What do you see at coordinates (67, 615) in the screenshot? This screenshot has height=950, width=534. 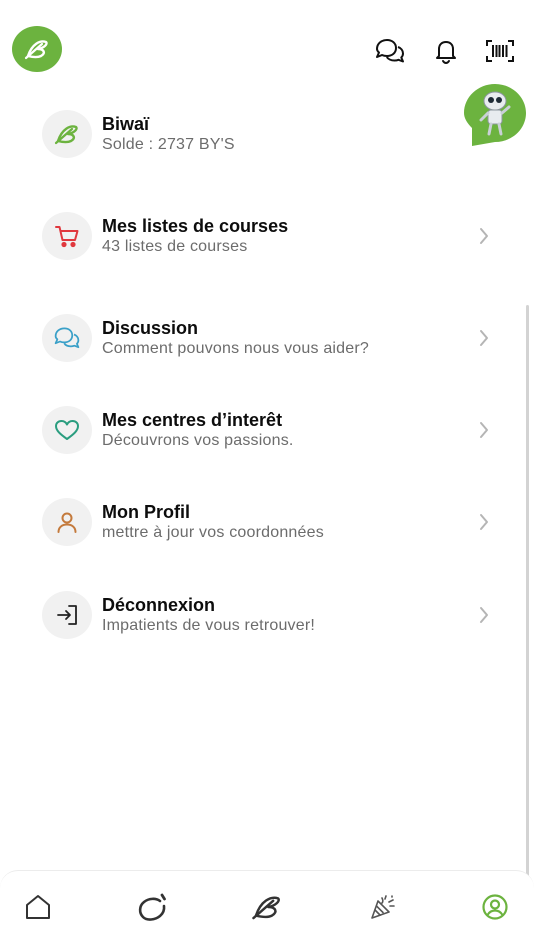 I see `logout-icon` at bounding box center [67, 615].